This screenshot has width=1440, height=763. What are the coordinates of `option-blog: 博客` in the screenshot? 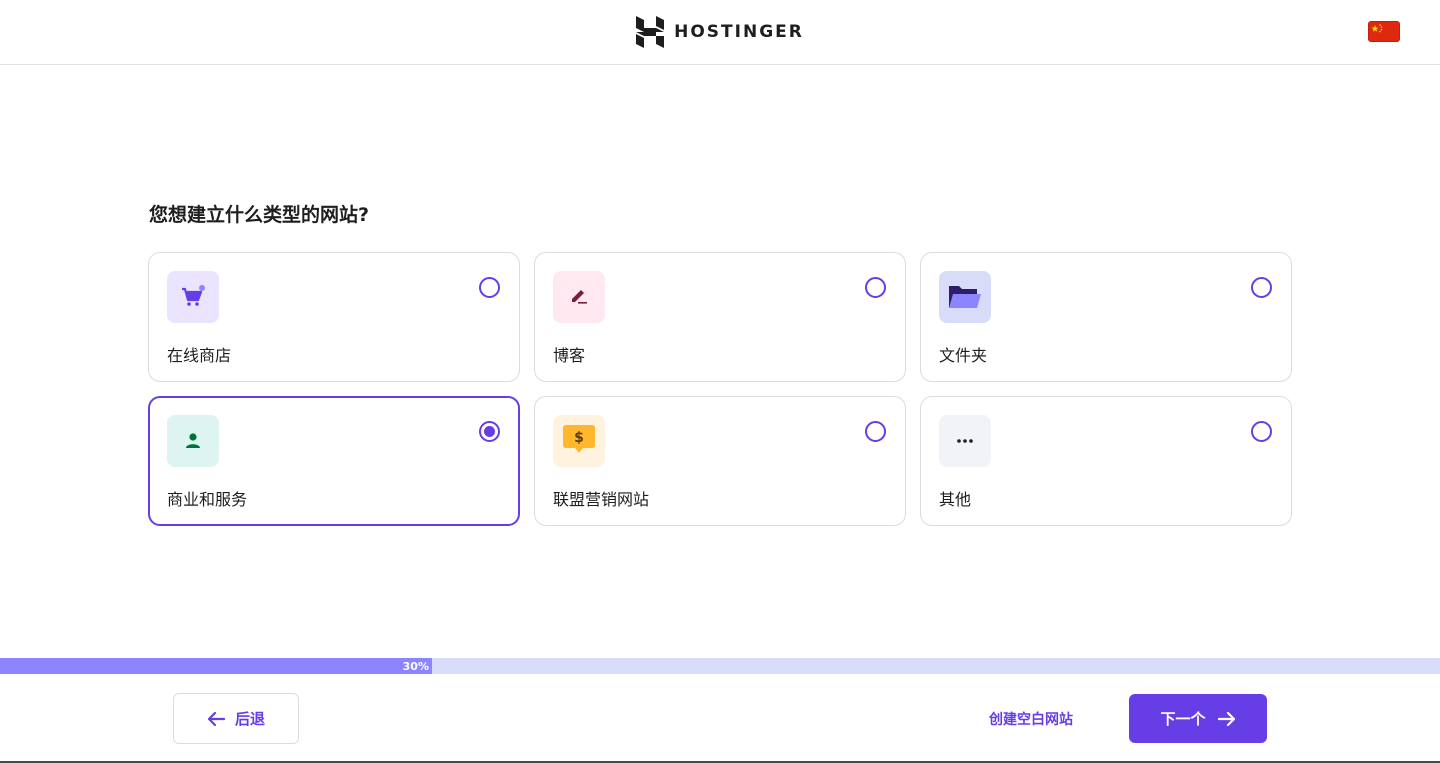 It's located at (720, 317).